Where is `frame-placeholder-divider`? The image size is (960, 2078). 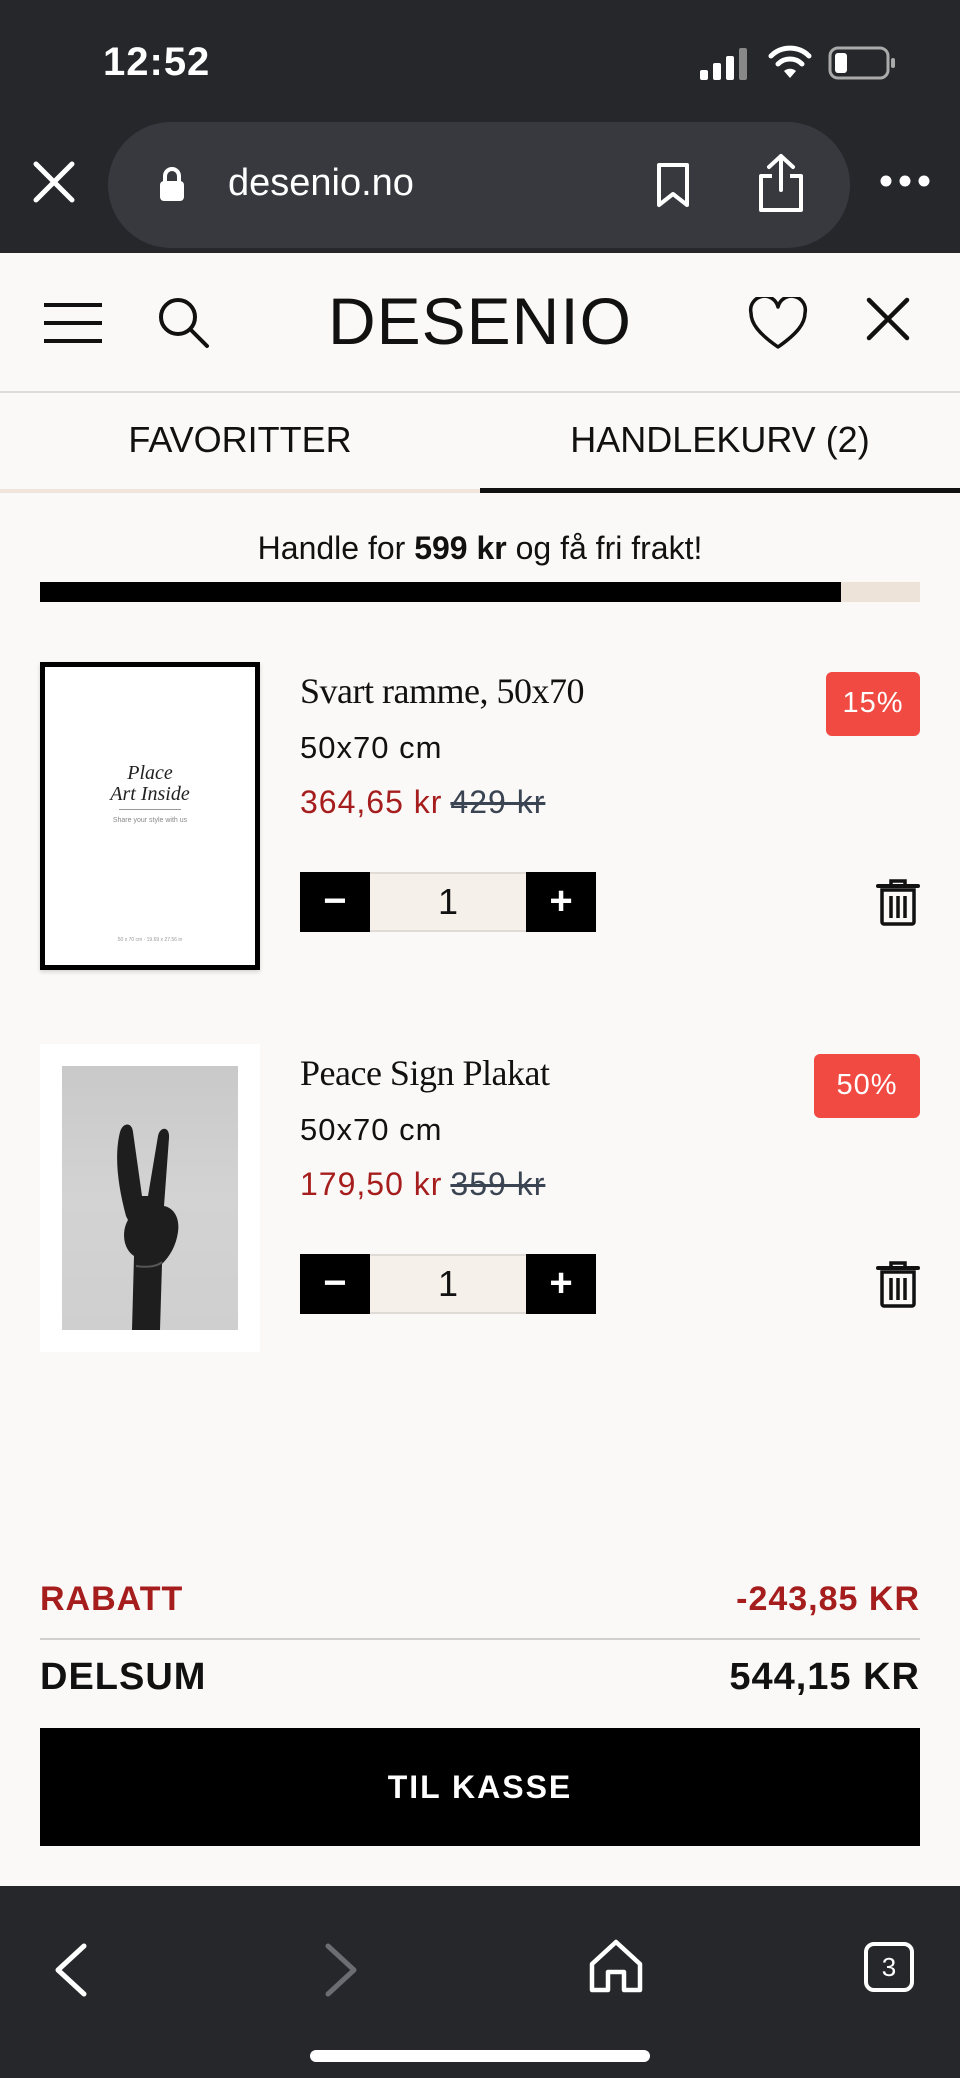 frame-placeholder-divider is located at coordinates (150, 809).